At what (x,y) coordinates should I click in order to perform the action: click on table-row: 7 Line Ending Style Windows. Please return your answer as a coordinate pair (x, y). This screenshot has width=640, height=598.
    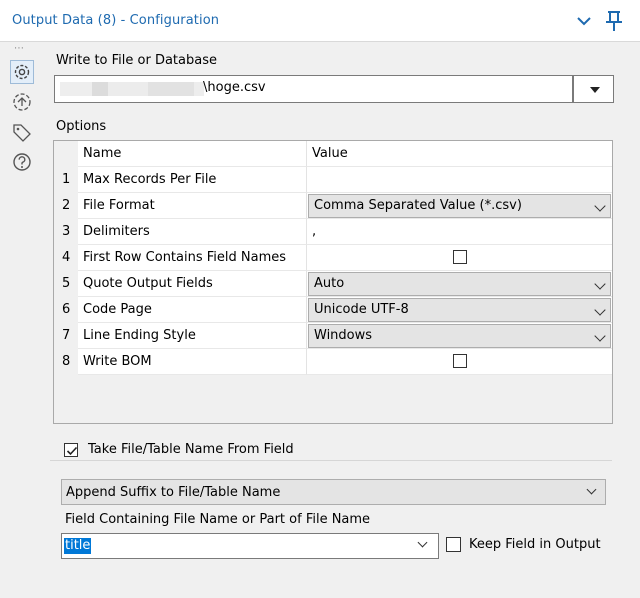
    Looking at the image, I should click on (333, 336).